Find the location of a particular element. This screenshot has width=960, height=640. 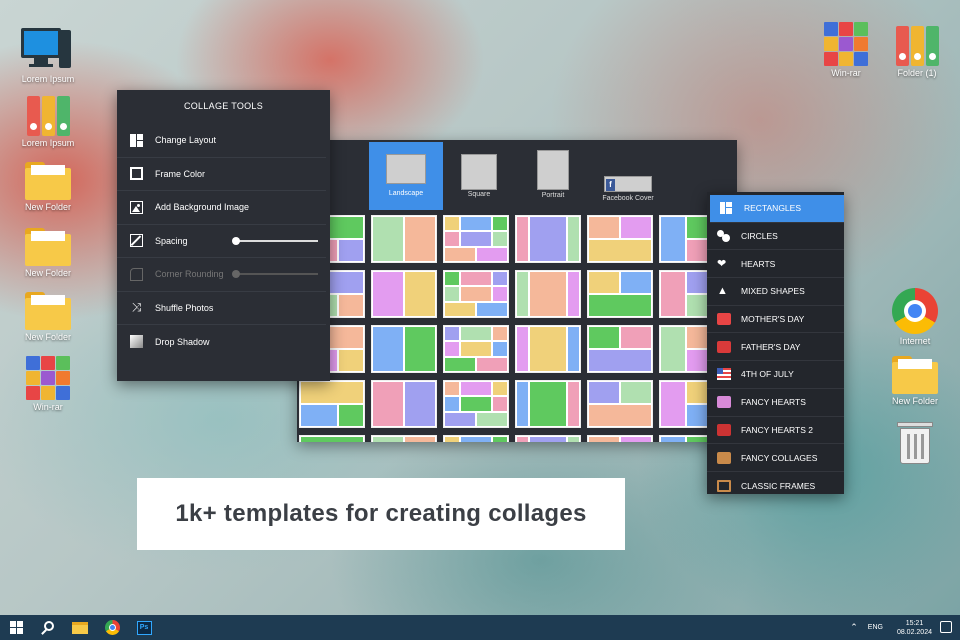

drop-shadow-button: Drop Shadow is located at coordinates (221, 342).